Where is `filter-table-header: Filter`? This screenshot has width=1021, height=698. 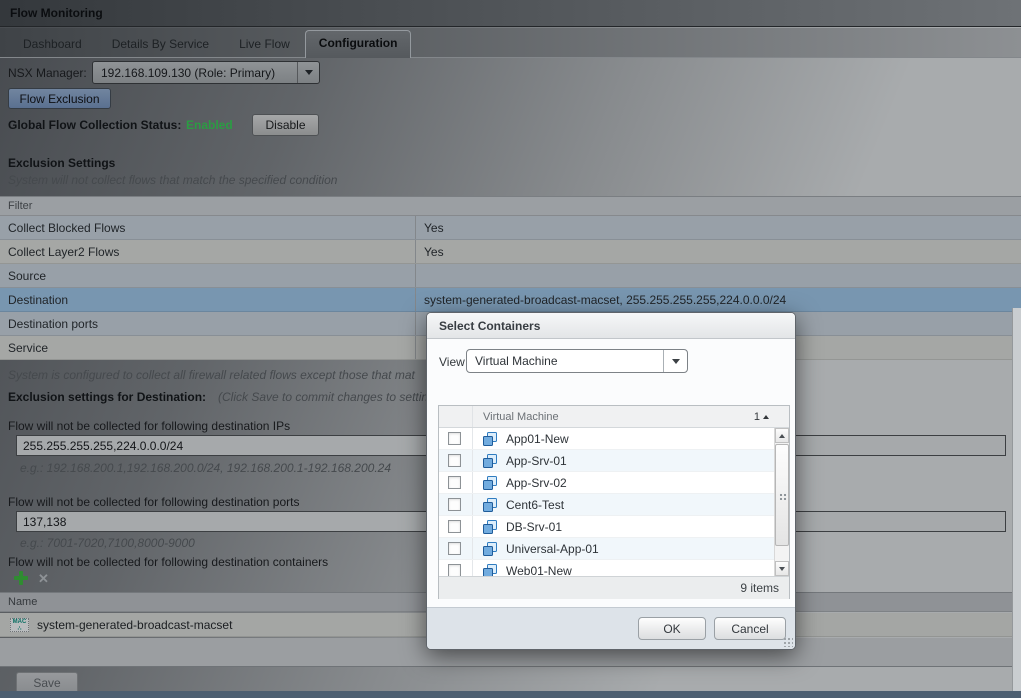
filter-table-header: Filter is located at coordinates (510, 206).